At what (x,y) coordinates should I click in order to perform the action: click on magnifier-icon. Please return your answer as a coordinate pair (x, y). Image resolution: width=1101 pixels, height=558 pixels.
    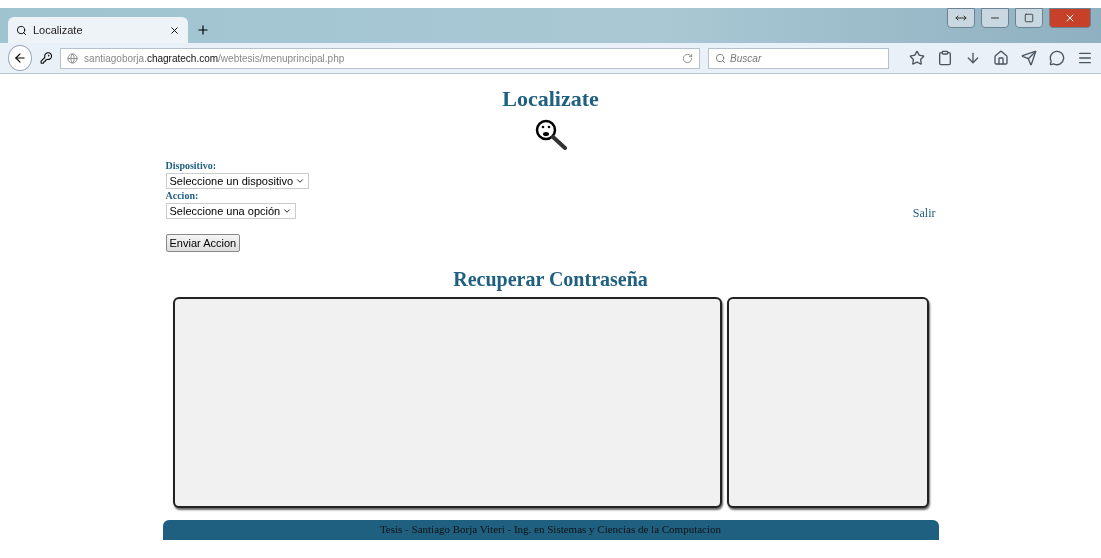
    Looking at the image, I should click on (550, 134).